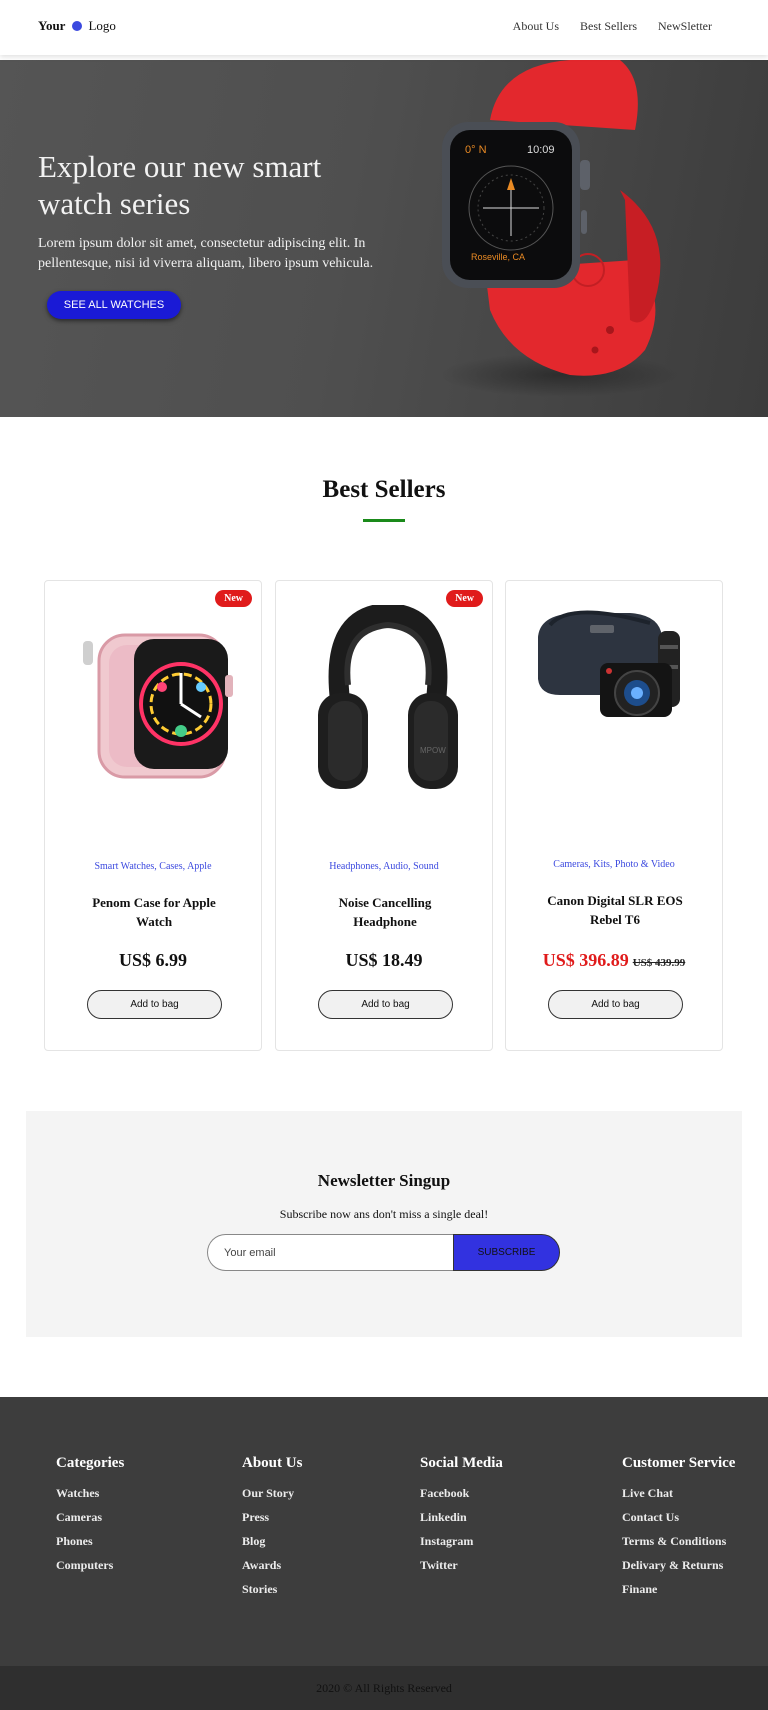  Describe the element at coordinates (90, 1493) in the screenshot. I see `footer-link-watches: Watches` at that location.